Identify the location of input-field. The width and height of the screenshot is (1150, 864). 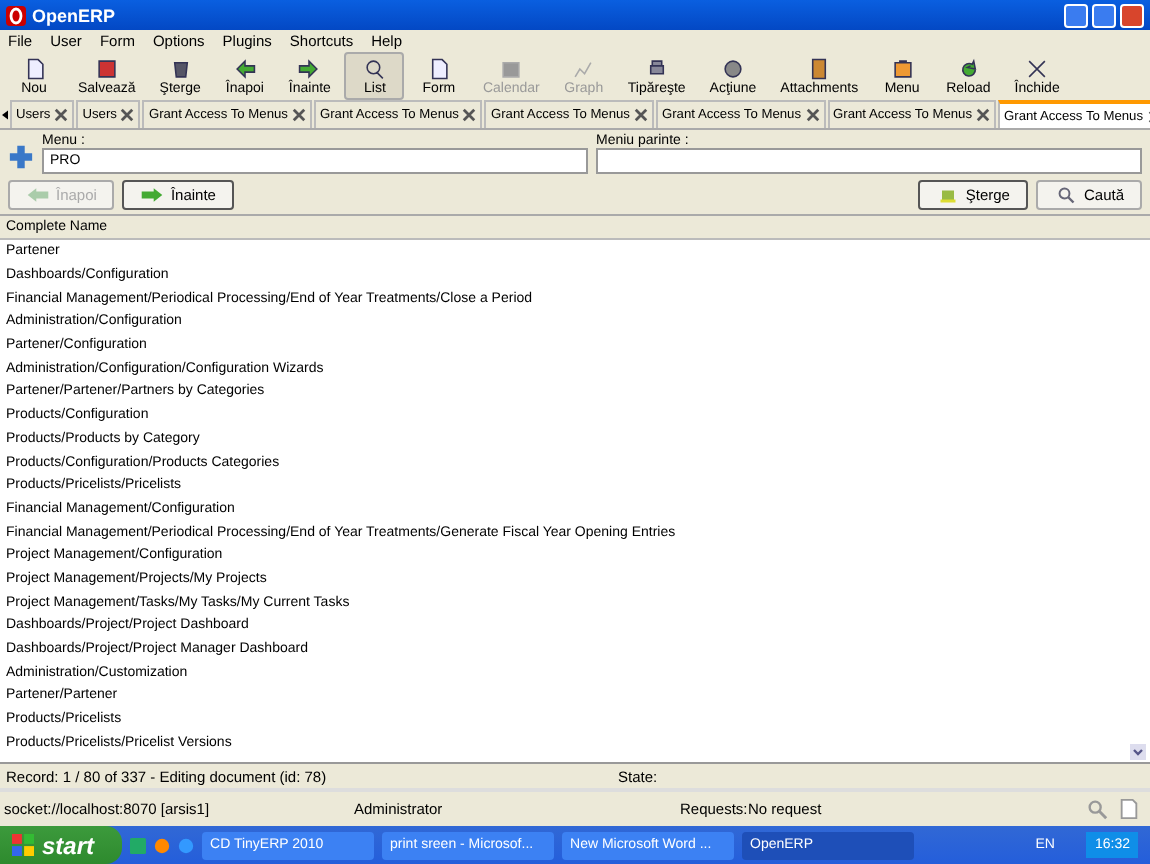
(869, 161).